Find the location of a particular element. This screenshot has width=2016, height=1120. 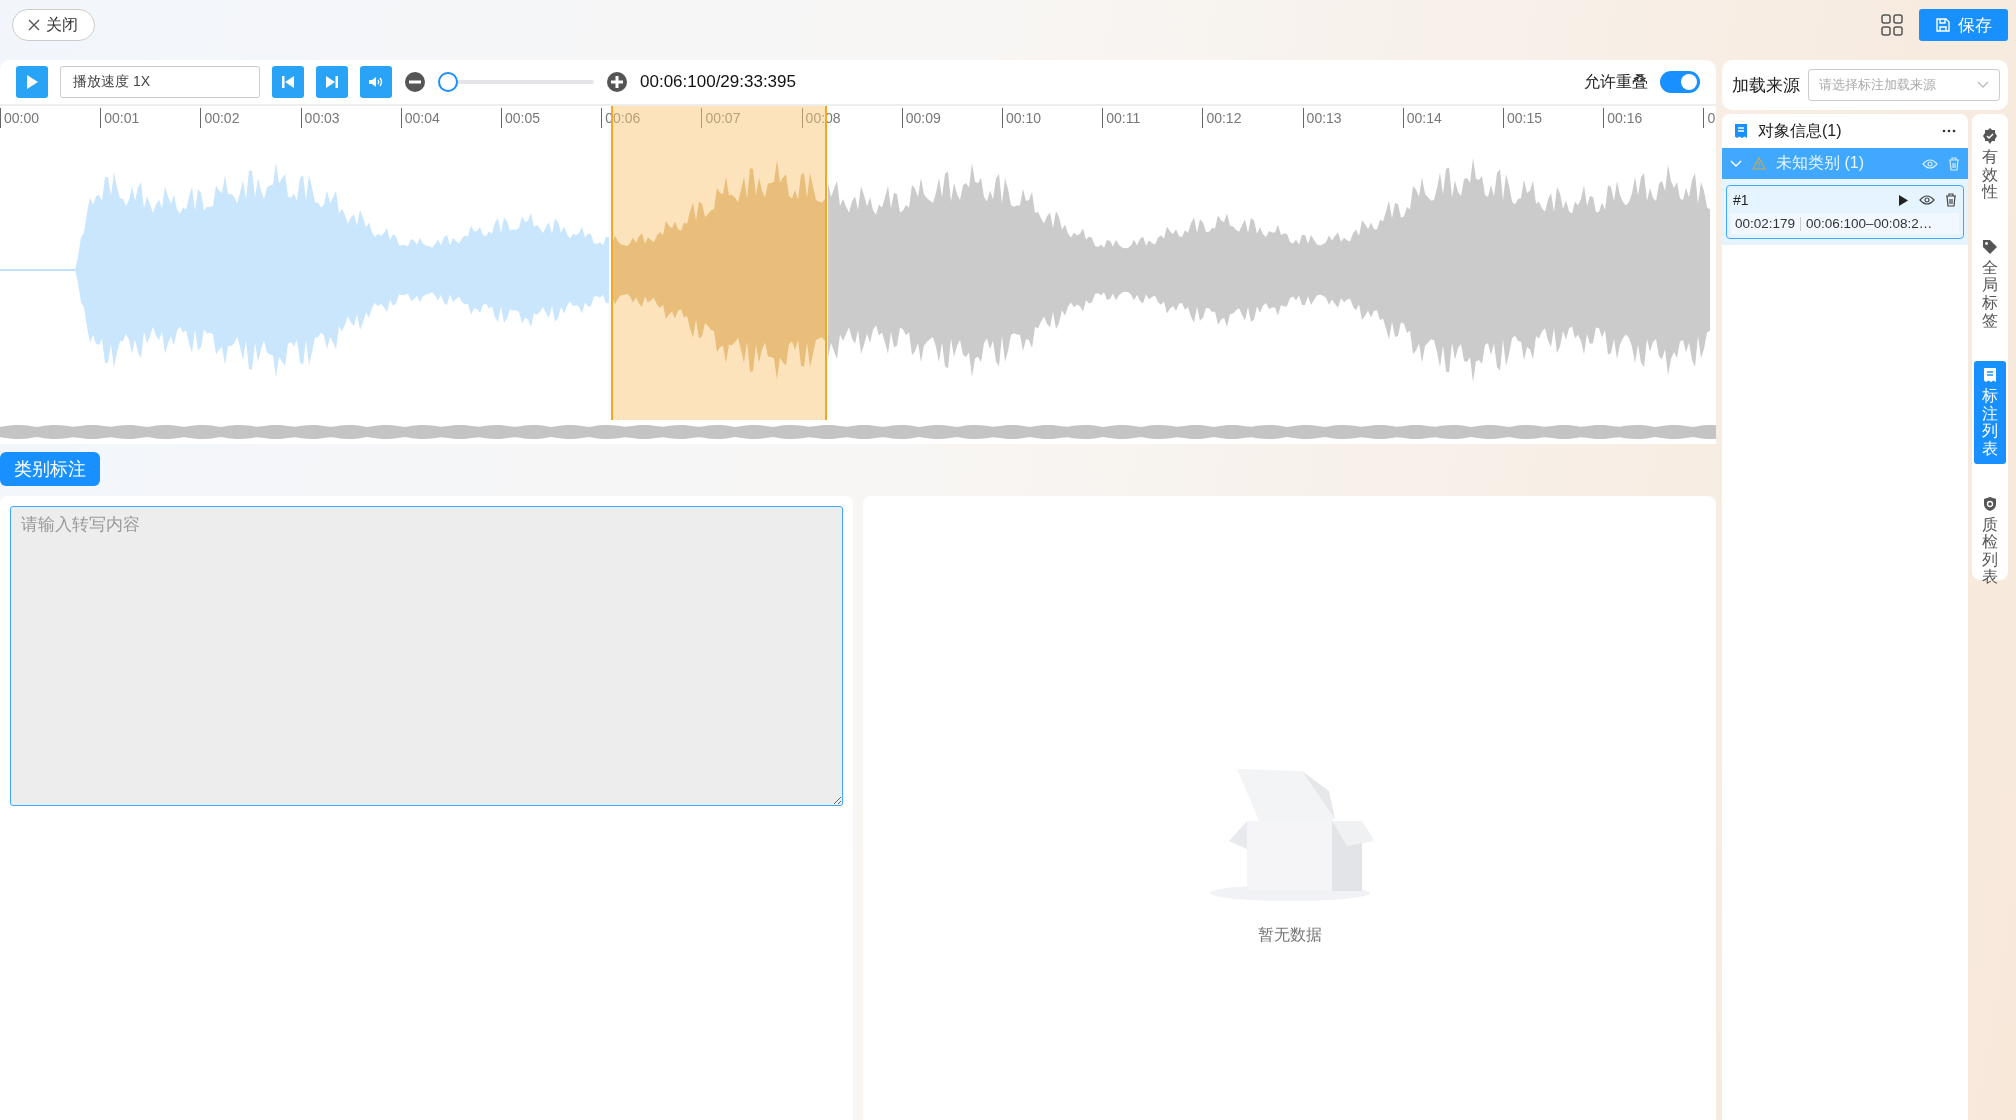

empty-state-text: 暂无数据 is located at coordinates (1289, 934).